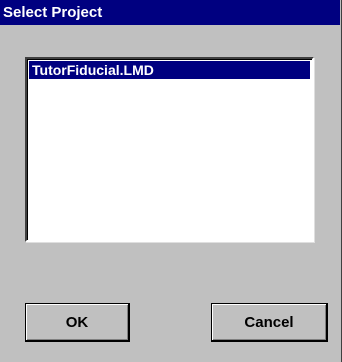  What do you see at coordinates (53, 12) in the screenshot?
I see `dialog-title: Select Project` at bounding box center [53, 12].